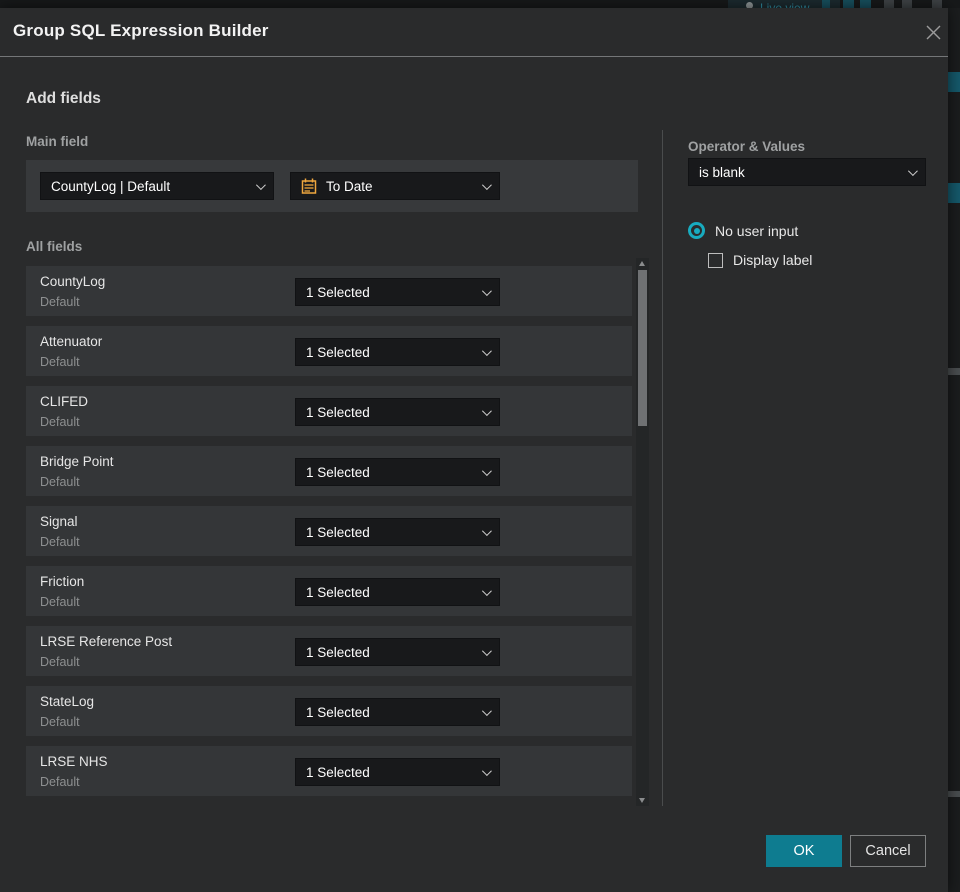 This screenshot has height=892, width=960. I want to click on scrollbar-down-arrow-icon, so click(642, 800).